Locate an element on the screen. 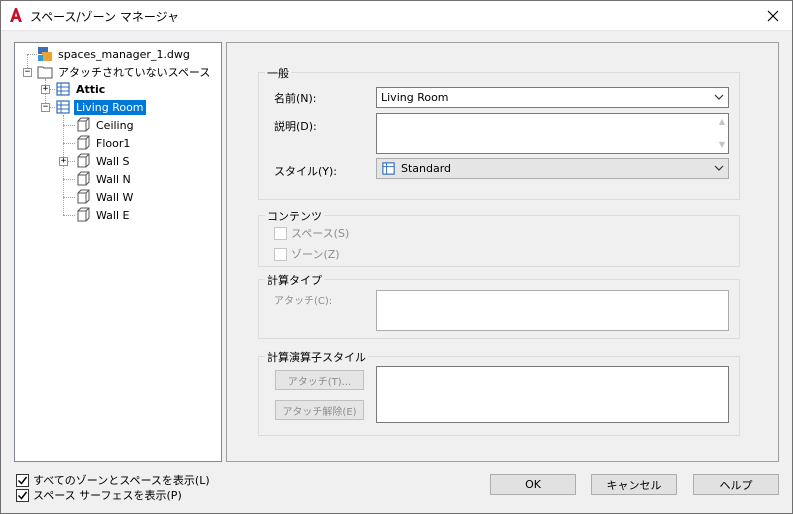  description-label: 説明(D): is located at coordinates (295, 126).